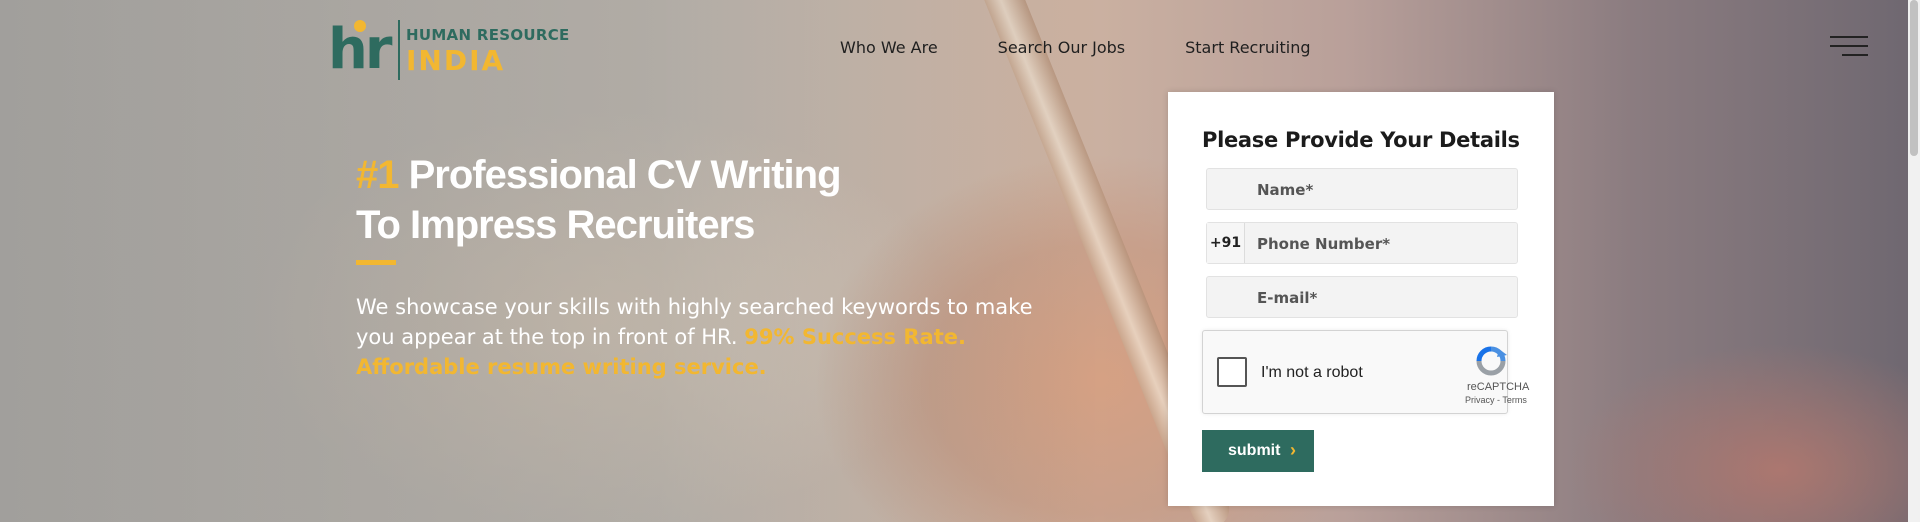 The height and width of the screenshot is (522, 1920). Describe the element at coordinates (1247, 47) in the screenshot. I see `nav-start-recruiting: Start Recruiting` at that location.